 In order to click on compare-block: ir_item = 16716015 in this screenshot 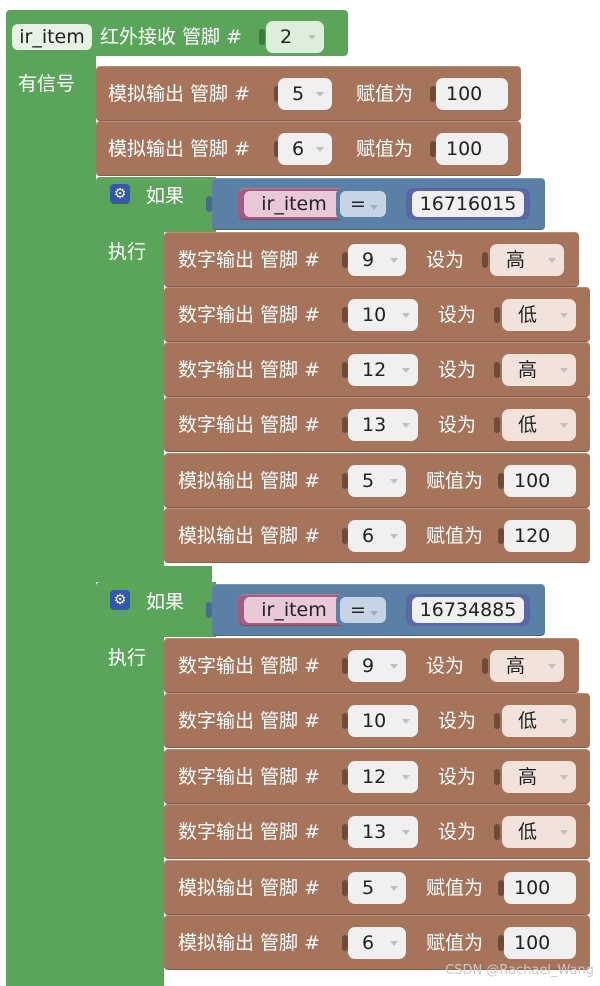, I will do `click(375, 204)`.